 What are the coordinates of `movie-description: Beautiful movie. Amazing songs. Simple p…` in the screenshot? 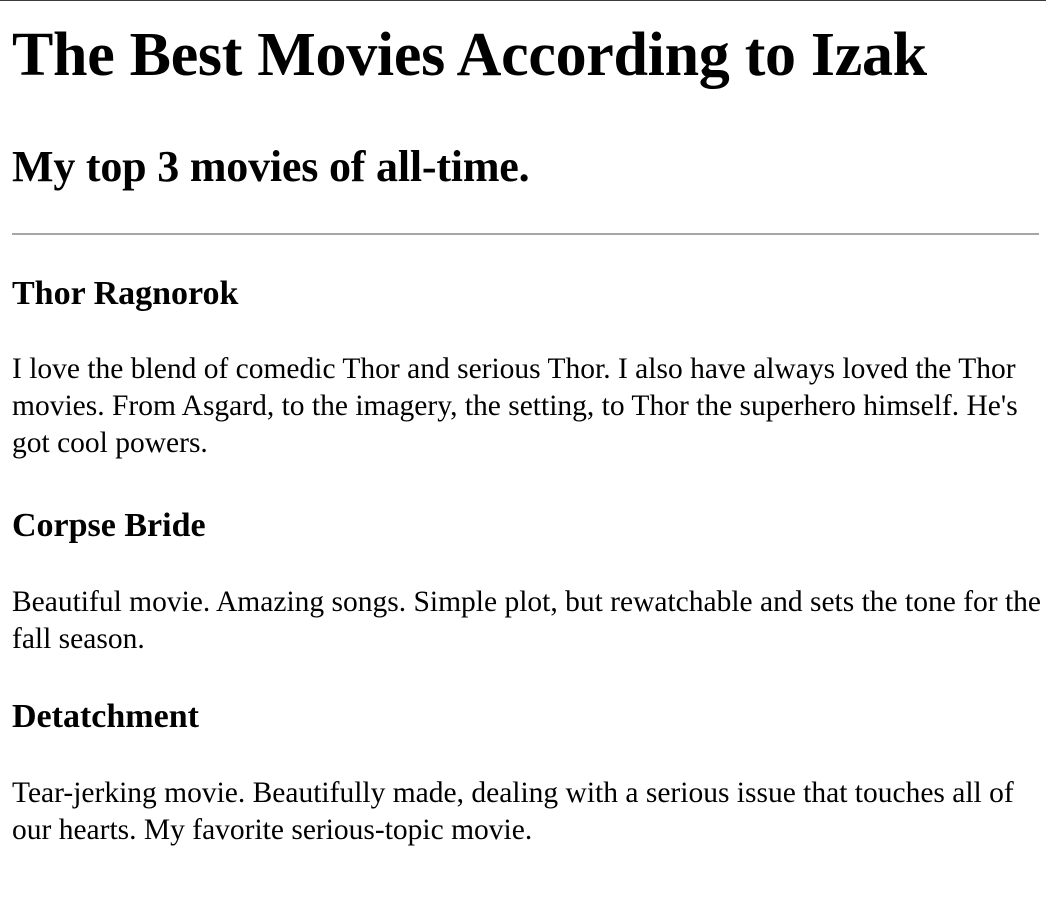 It's located at (526, 620).